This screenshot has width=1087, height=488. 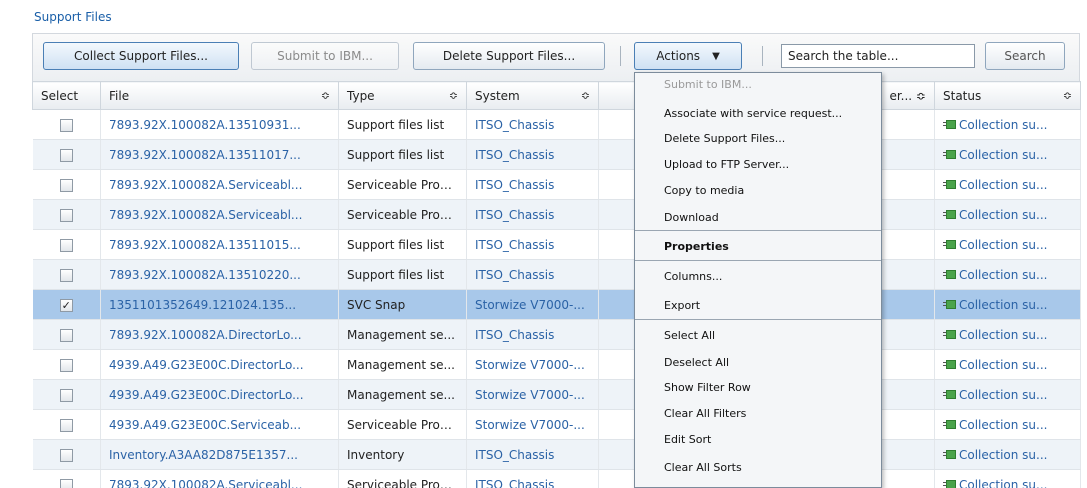 I want to click on menu-item-export: Export, so click(x=758, y=305).